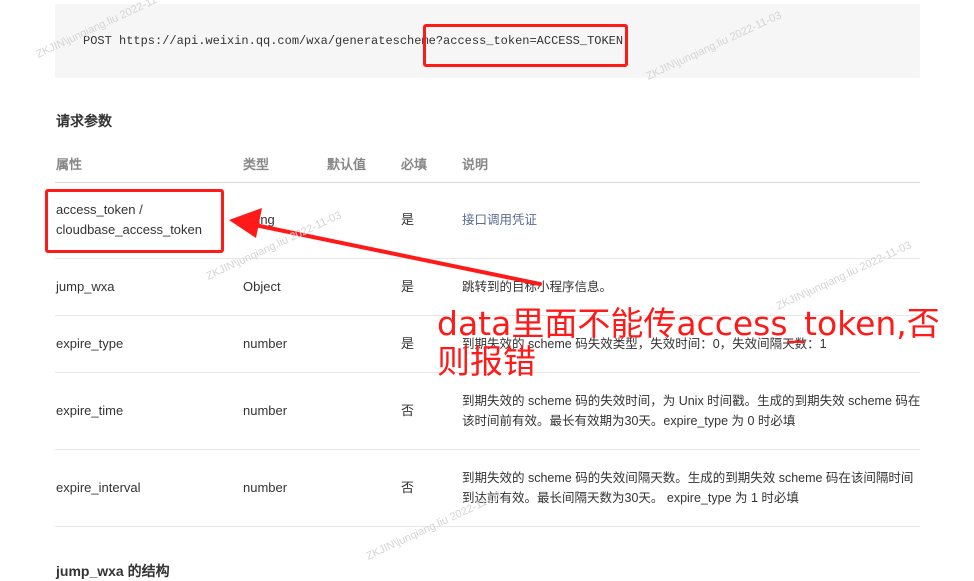 This screenshot has width=974, height=581. I want to click on annotation-arrow, so click(385, 247).